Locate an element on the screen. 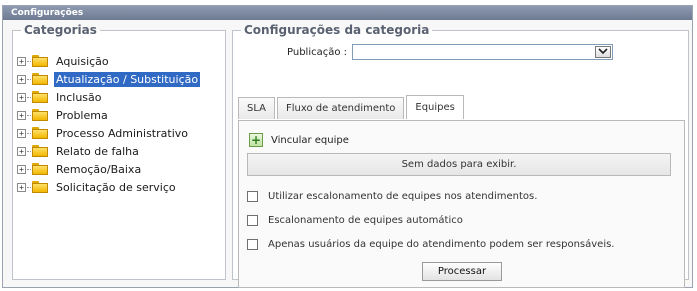  tree-node-label: Problema is located at coordinates (82, 115).